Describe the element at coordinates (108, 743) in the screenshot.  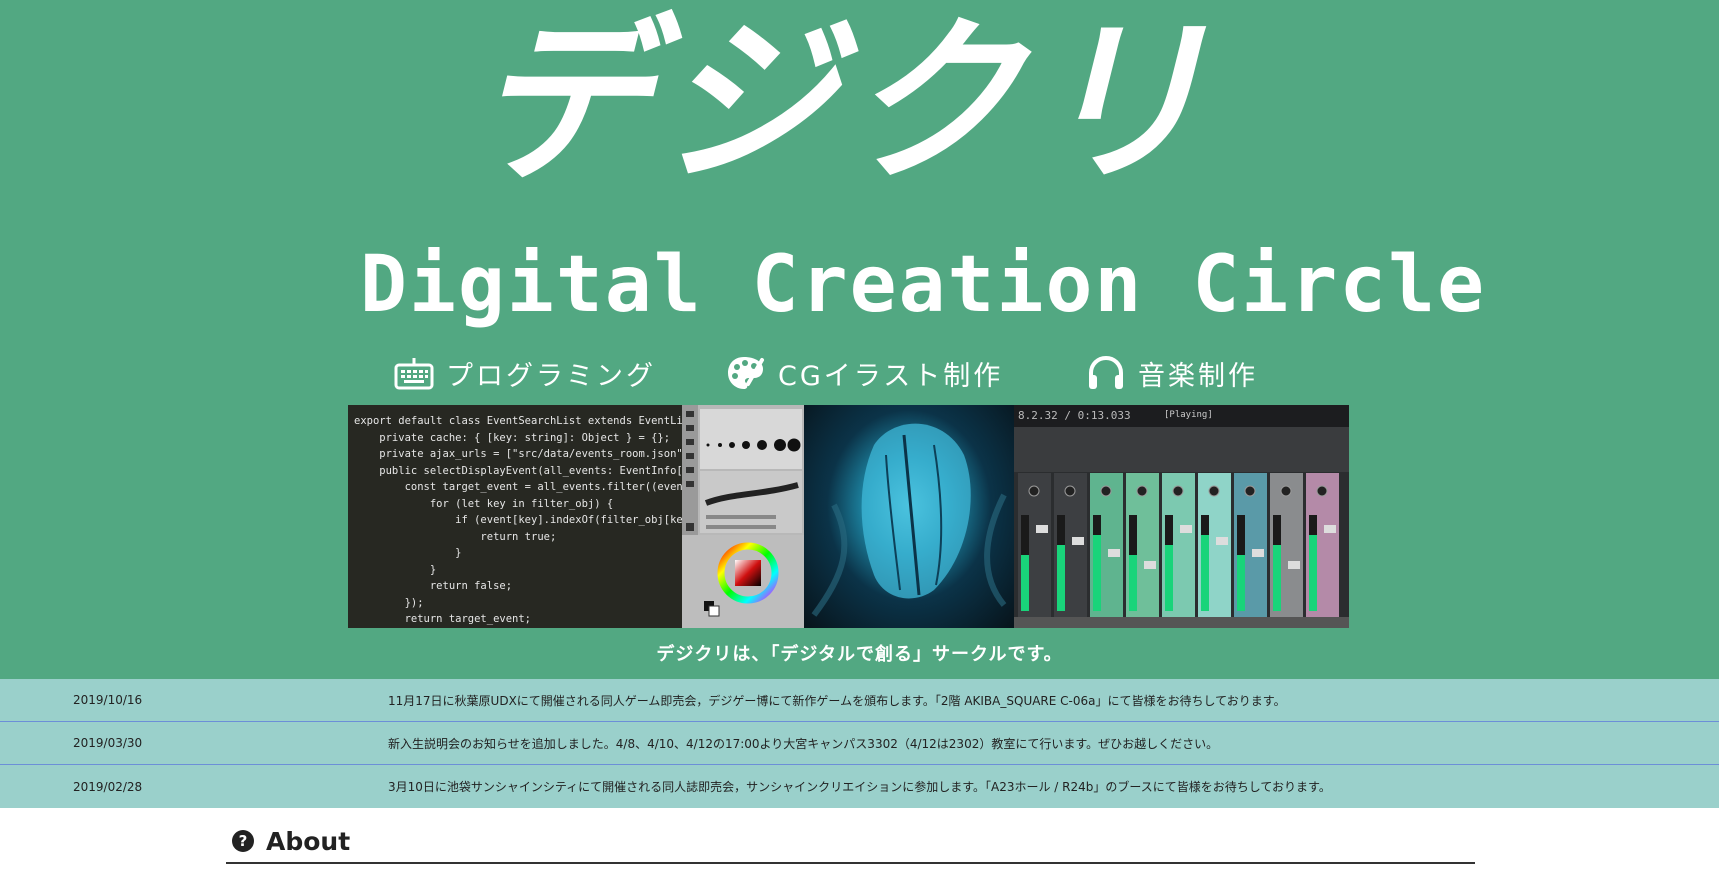
I see `news-date: 2019/03/30` at that location.